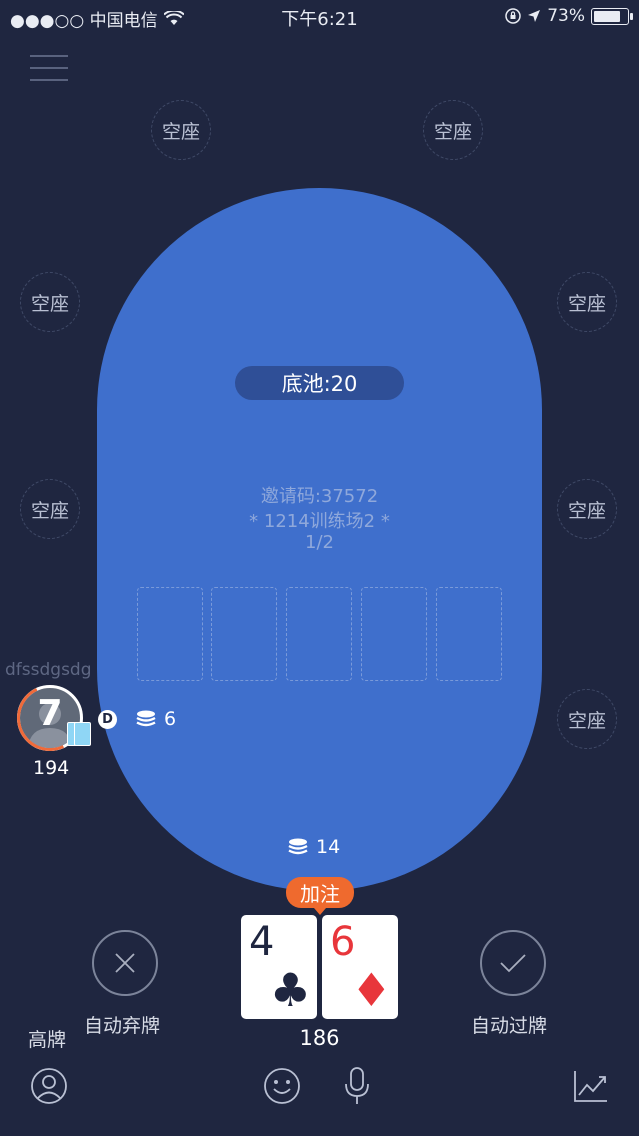  I want to click on hole-card: 6 ♦, so click(360, 967).